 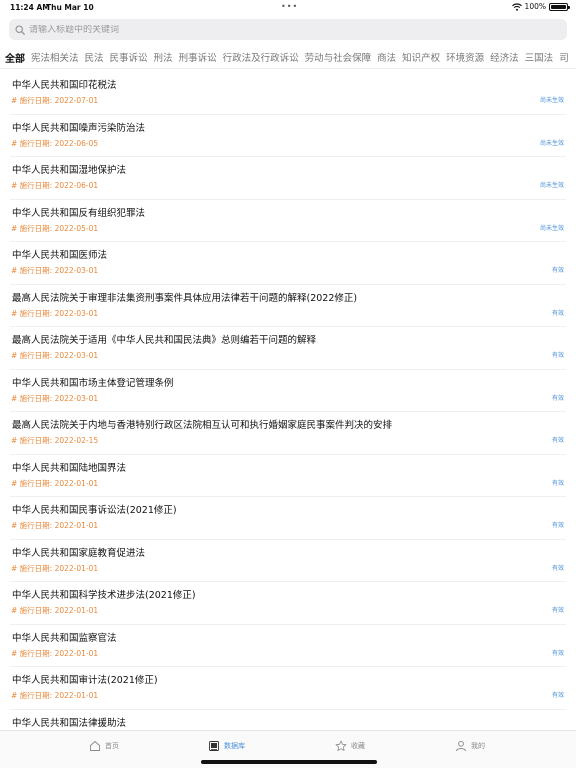 I want to click on book-icon, so click(x=214, y=746).